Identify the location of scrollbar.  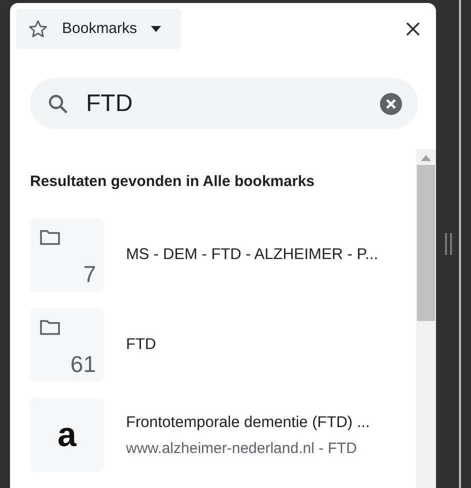
(426, 318).